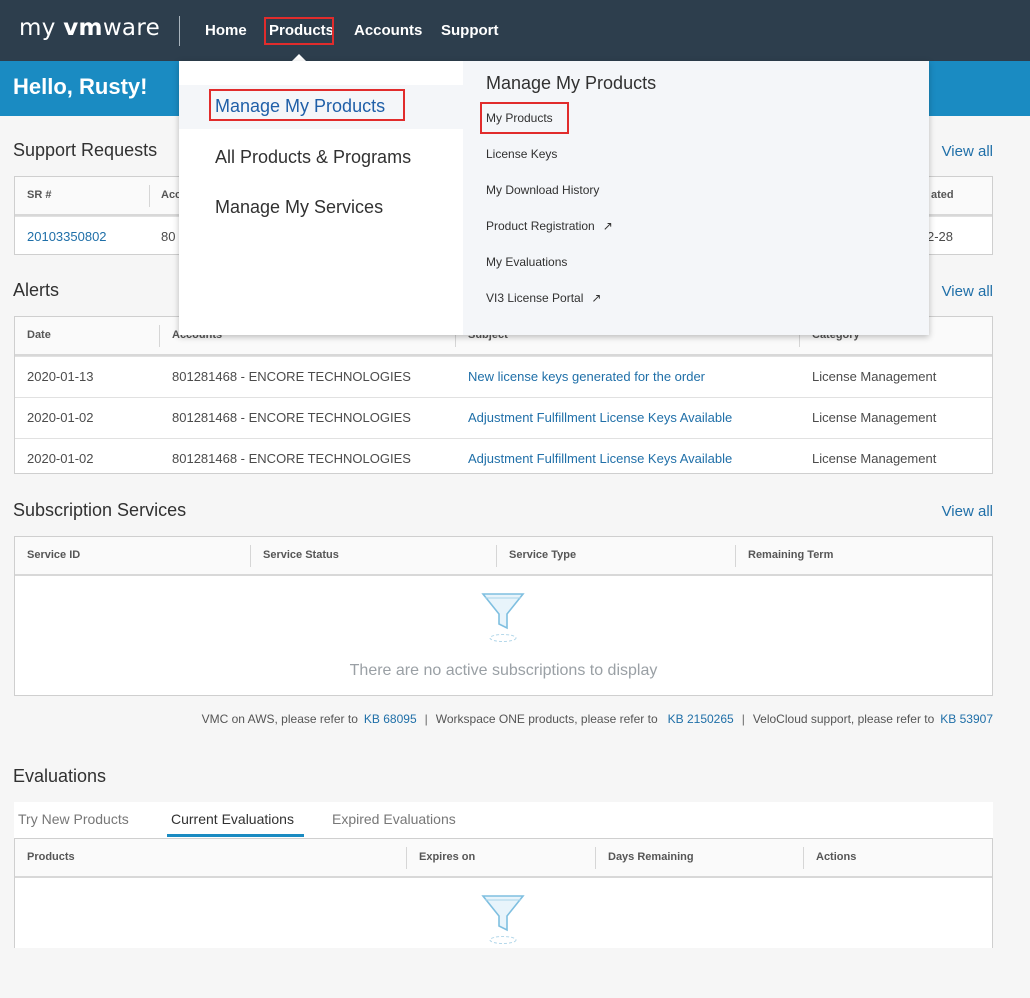  What do you see at coordinates (39, 195) in the screenshot?
I see `column-header: SR #` at bounding box center [39, 195].